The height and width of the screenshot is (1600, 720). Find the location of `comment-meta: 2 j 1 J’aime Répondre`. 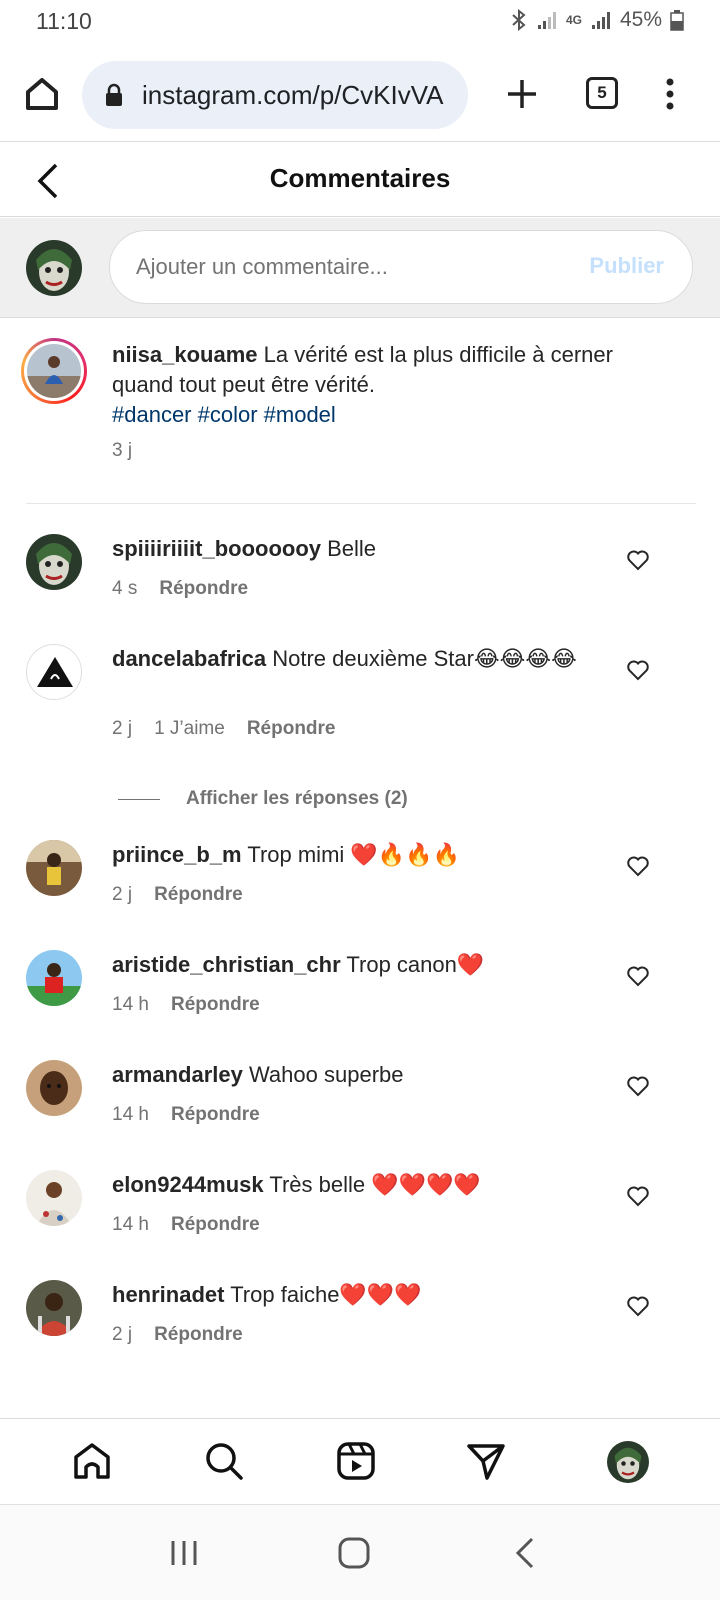

comment-meta: 2 j 1 J’aime Répondre is located at coordinates (224, 729).